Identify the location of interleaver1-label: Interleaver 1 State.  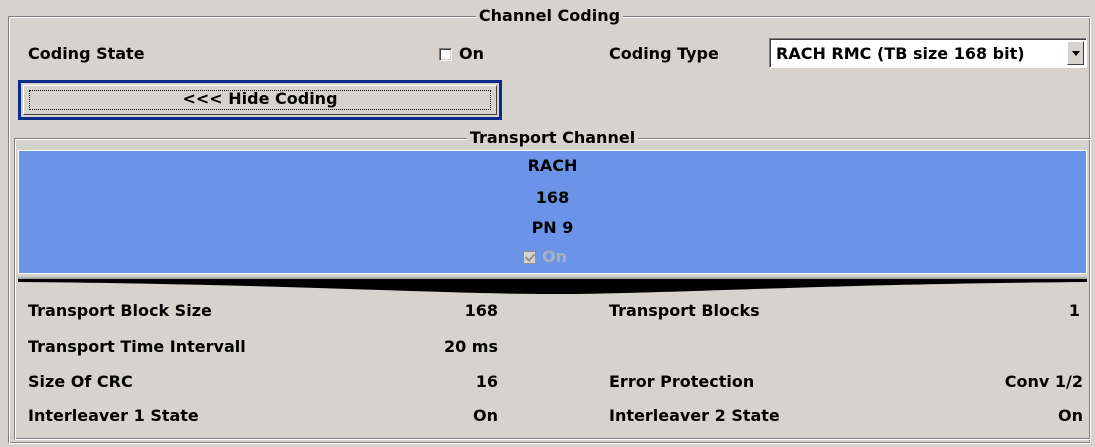
(113, 415).